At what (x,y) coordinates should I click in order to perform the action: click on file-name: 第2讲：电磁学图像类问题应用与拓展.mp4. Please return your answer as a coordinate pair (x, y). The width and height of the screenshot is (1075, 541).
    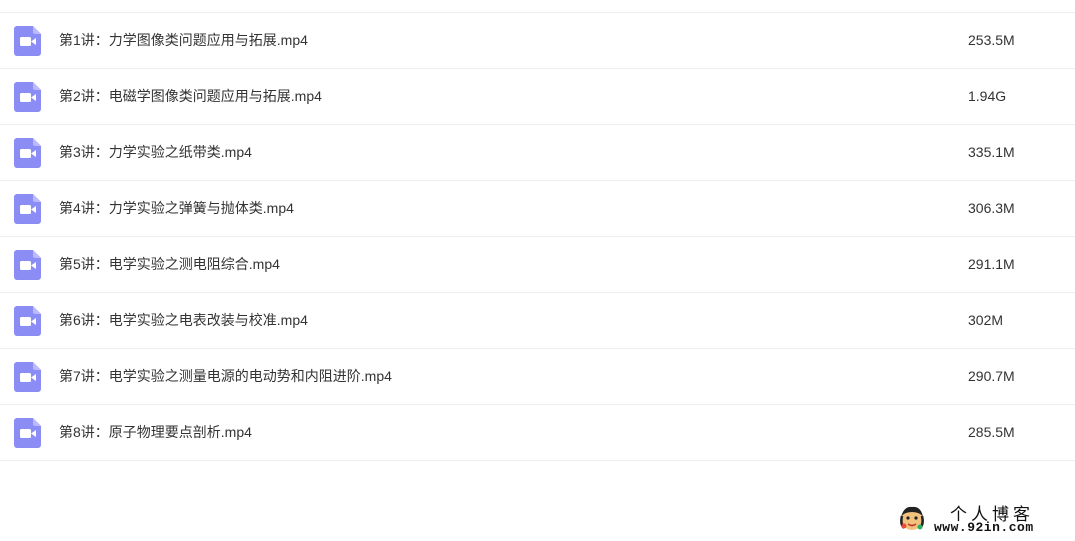
    Looking at the image, I should click on (190, 96).